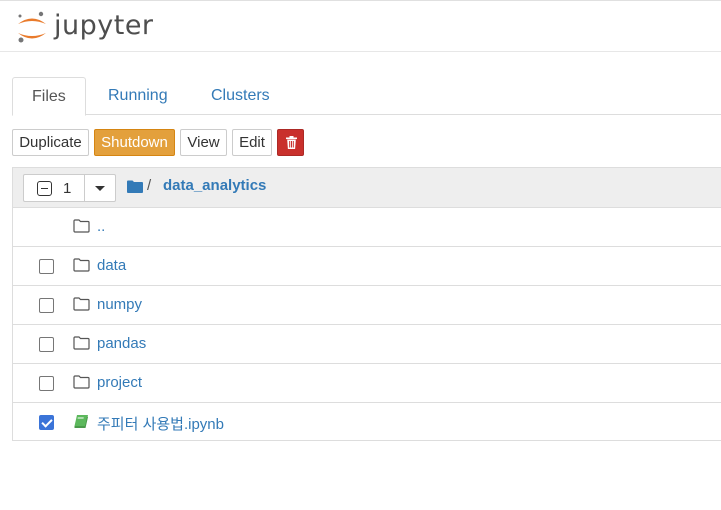 The width and height of the screenshot is (721, 510). I want to click on caret-down-icon, so click(100, 188).